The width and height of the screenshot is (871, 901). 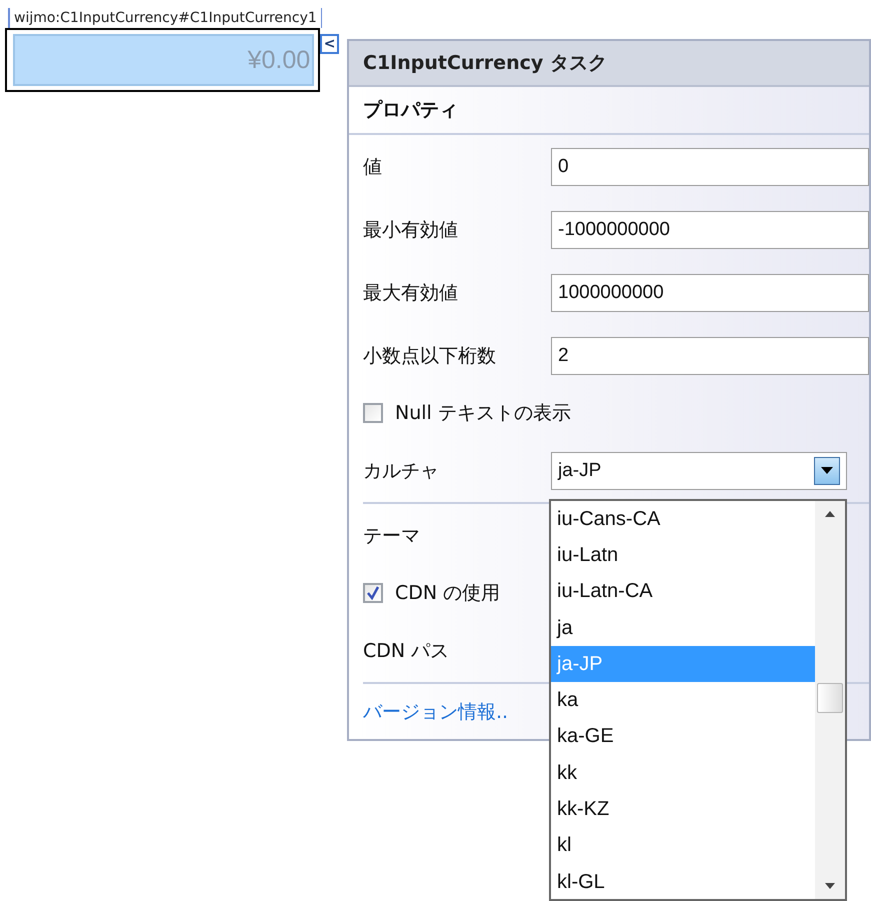 I want to click on scroll-thumb, so click(x=830, y=698).